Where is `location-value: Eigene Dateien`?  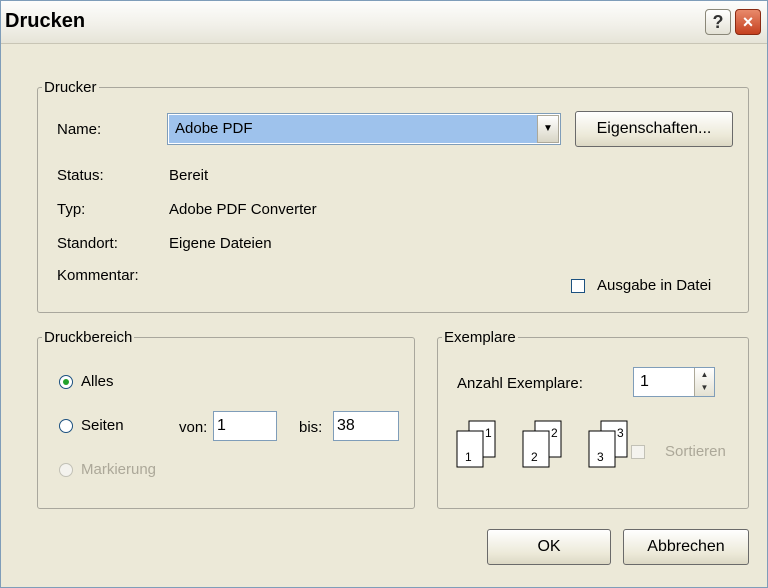
location-value: Eigene Dateien is located at coordinates (220, 243).